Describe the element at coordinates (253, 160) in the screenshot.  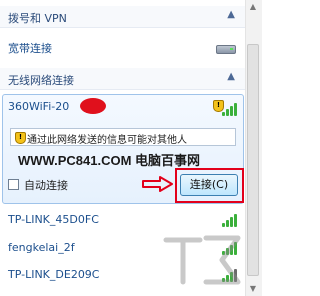
I see `scrollbar-thumb` at that location.